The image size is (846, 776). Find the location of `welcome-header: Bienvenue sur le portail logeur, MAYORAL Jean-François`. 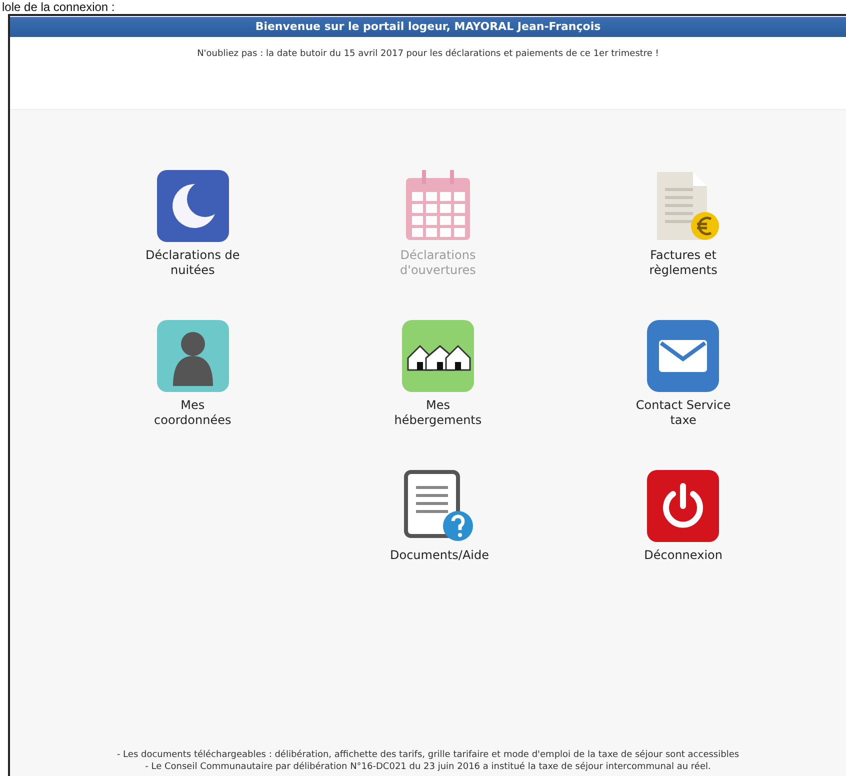

welcome-header: Bienvenue sur le portail logeur, MAYORAL Jean-François is located at coordinates (428, 27).